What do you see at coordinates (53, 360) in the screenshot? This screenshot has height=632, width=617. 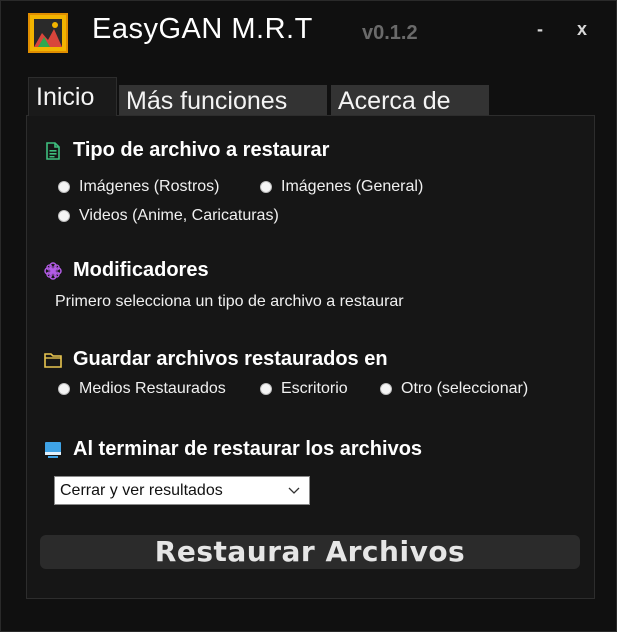 I see `folder-icon` at bounding box center [53, 360].